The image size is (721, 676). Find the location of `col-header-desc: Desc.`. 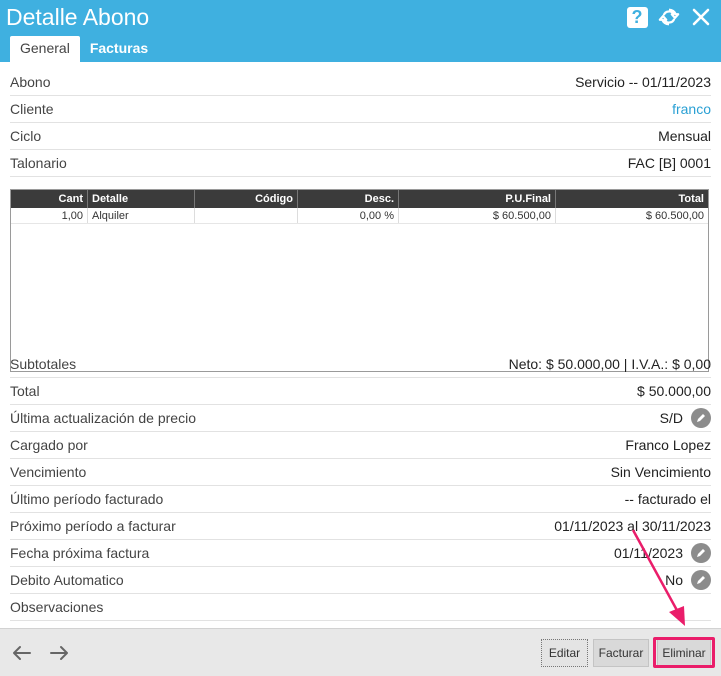

col-header-desc: Desc. is located at coordinates (348, 199).